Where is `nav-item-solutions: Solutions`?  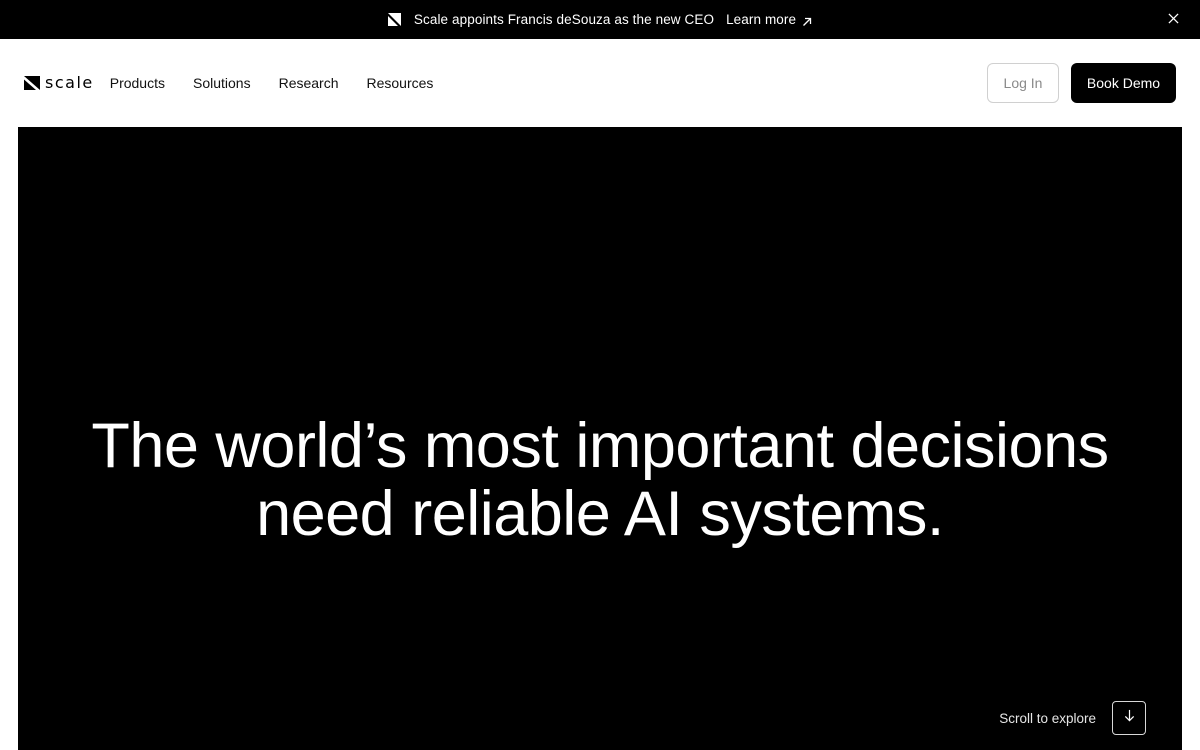 nav-item-solutions: Solutions is located at coordinates (222, 83).